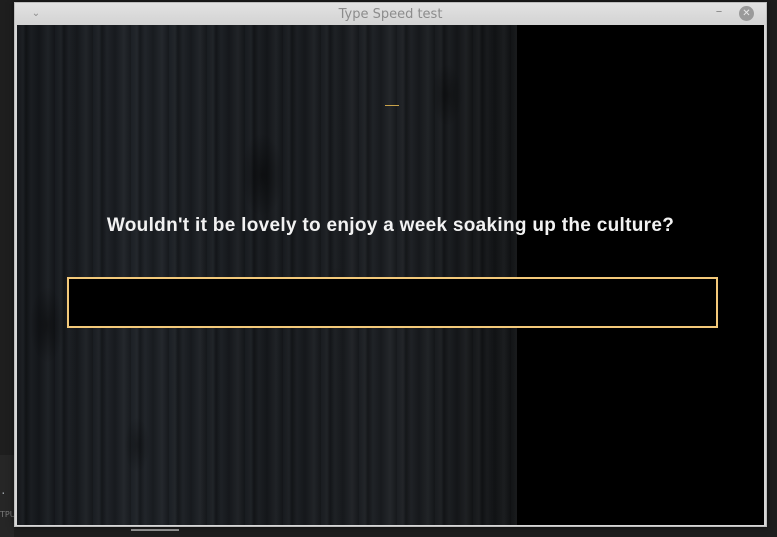  What do you see at coordinates (392, 105) in the screenshot?
I see `cursor-mark` at bounding box center [392, 105].